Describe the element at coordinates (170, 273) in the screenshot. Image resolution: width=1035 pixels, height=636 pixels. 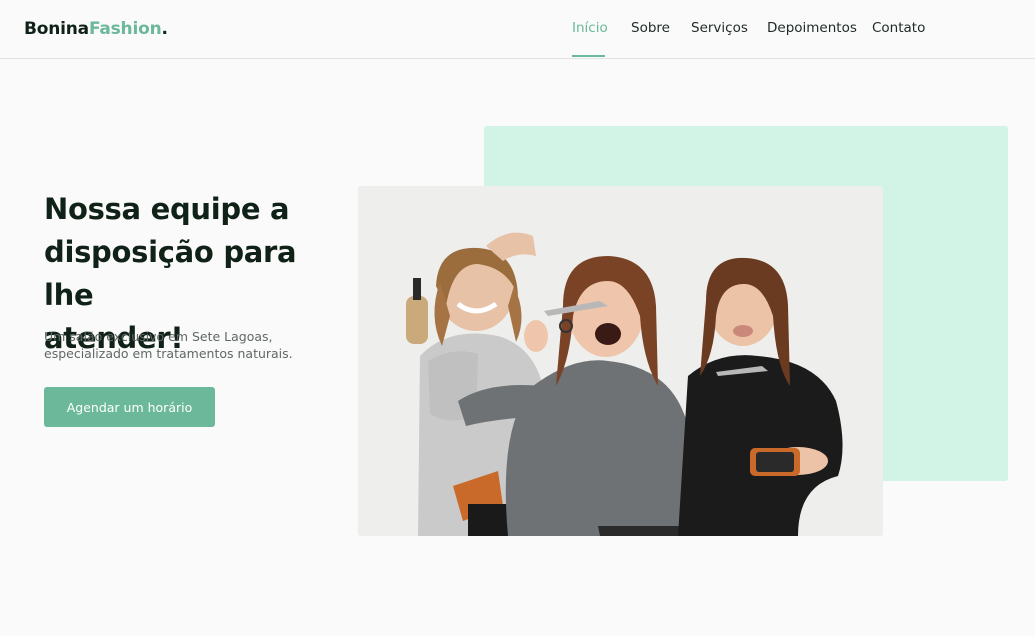
I see `hero-title-line: disposição para lhe` at that location.